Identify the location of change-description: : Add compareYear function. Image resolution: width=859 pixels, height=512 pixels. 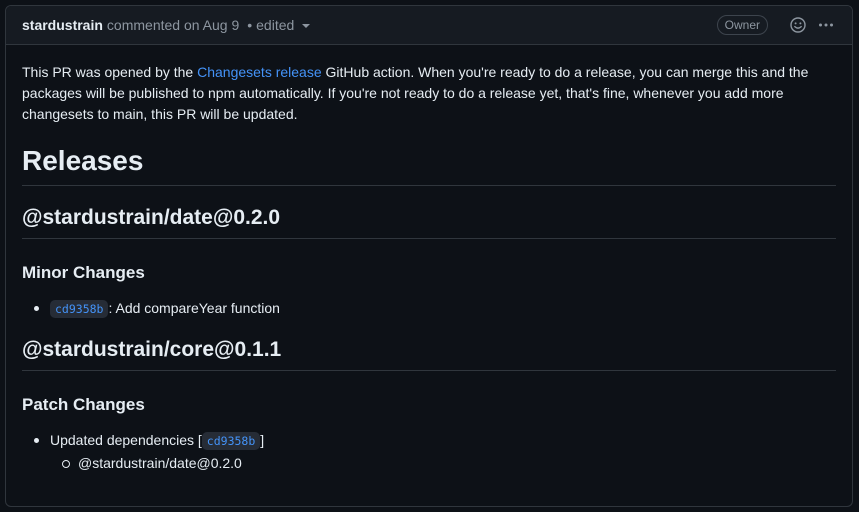
(194, 308).